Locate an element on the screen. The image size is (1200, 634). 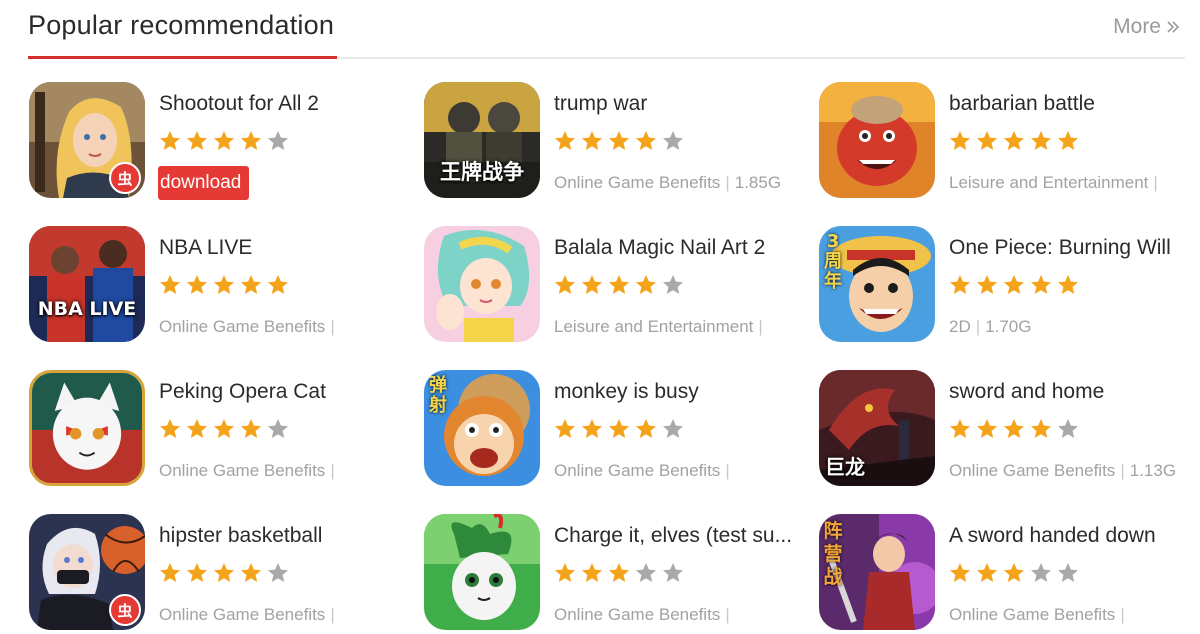
game-title: One Piece: Burning Will is located at coordinates (1060, 248).